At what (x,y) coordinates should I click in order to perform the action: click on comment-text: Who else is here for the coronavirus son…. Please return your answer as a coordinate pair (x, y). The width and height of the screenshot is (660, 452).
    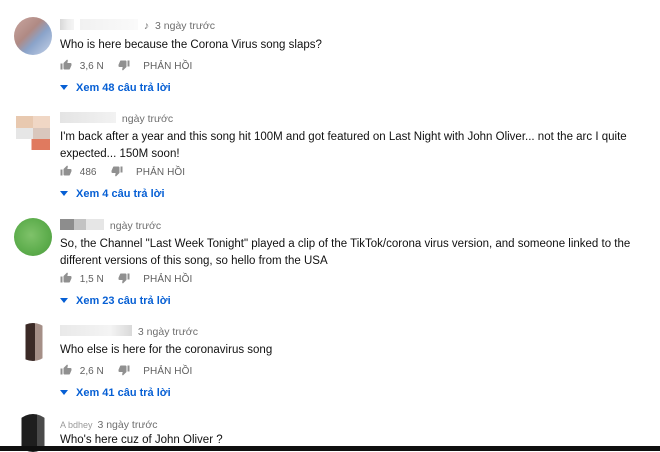
    Looking at the image, I should click on (166, 350).